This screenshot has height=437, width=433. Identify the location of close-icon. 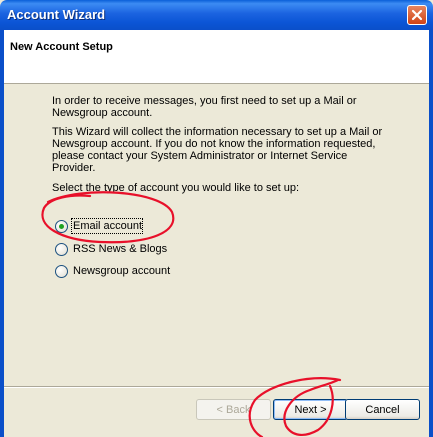
(417, 15).